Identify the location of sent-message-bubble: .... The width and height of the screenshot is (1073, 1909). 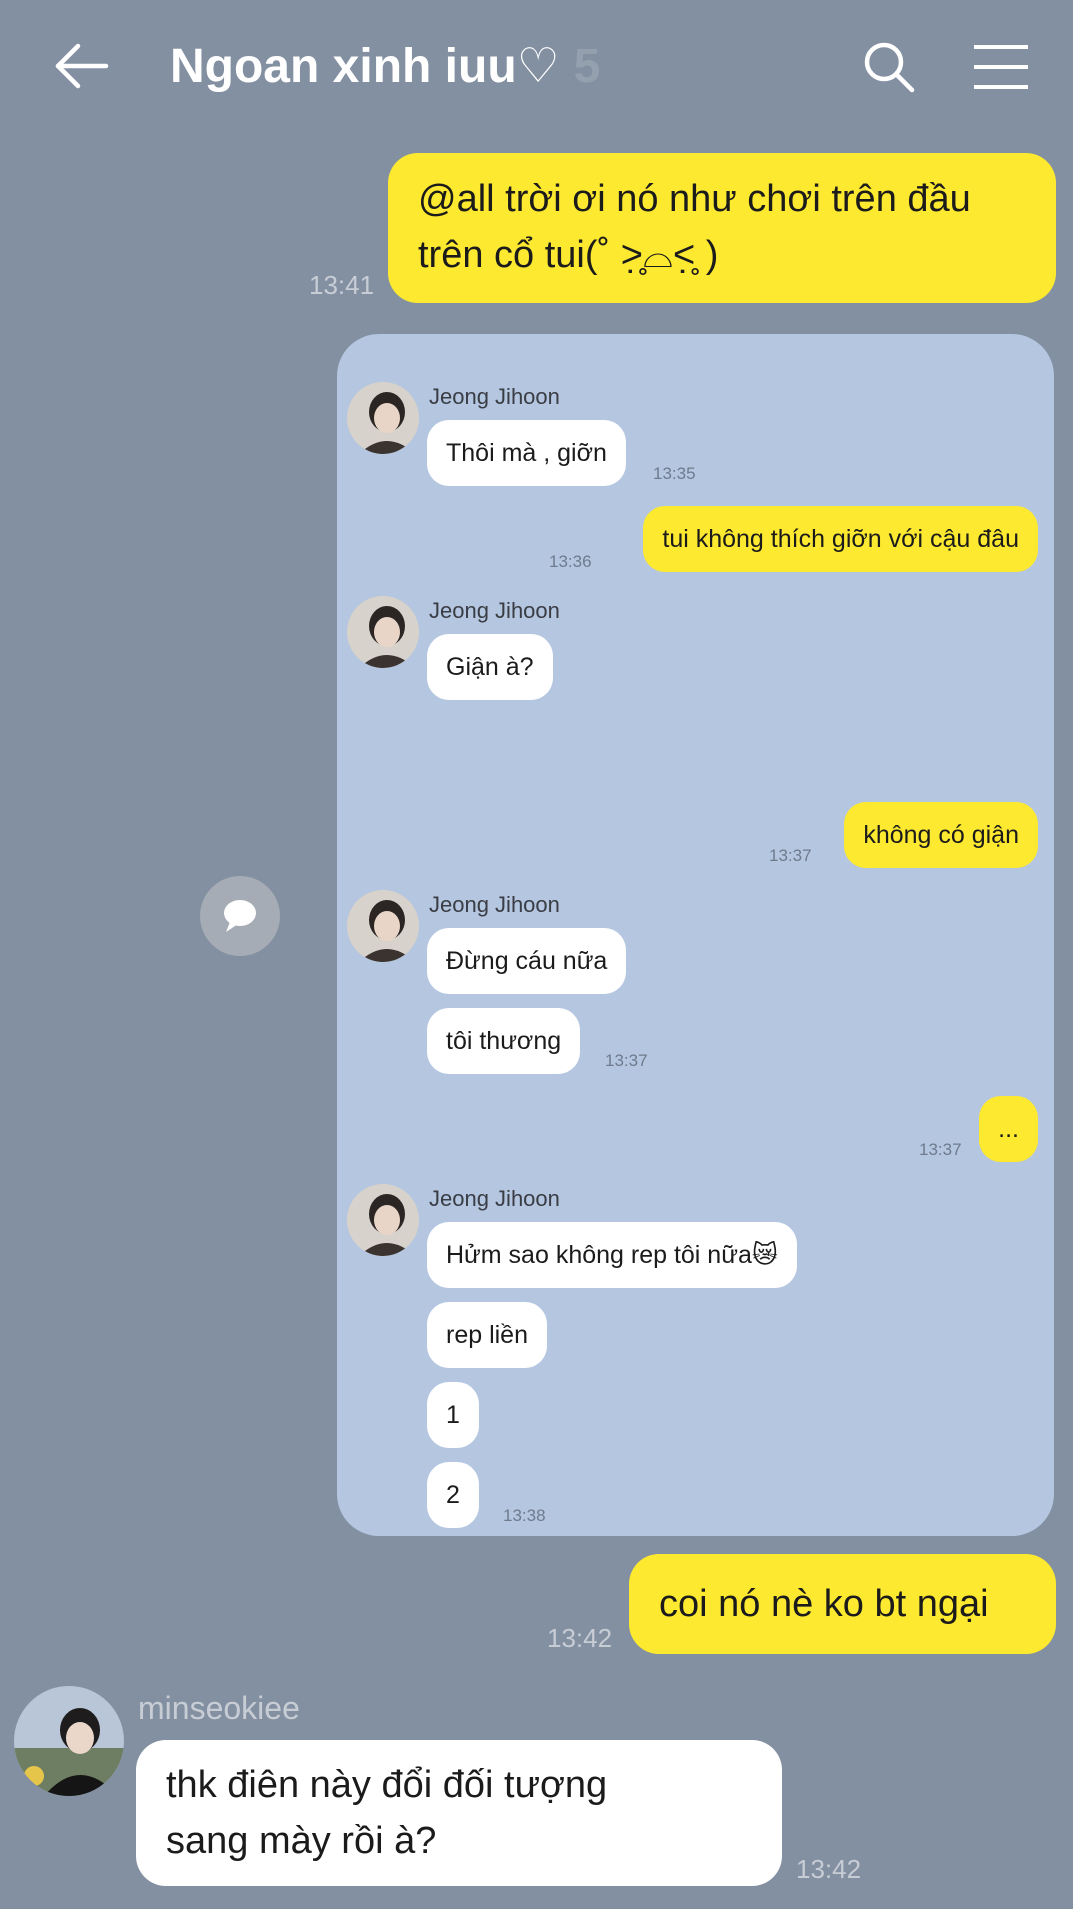
(1008, 1129).